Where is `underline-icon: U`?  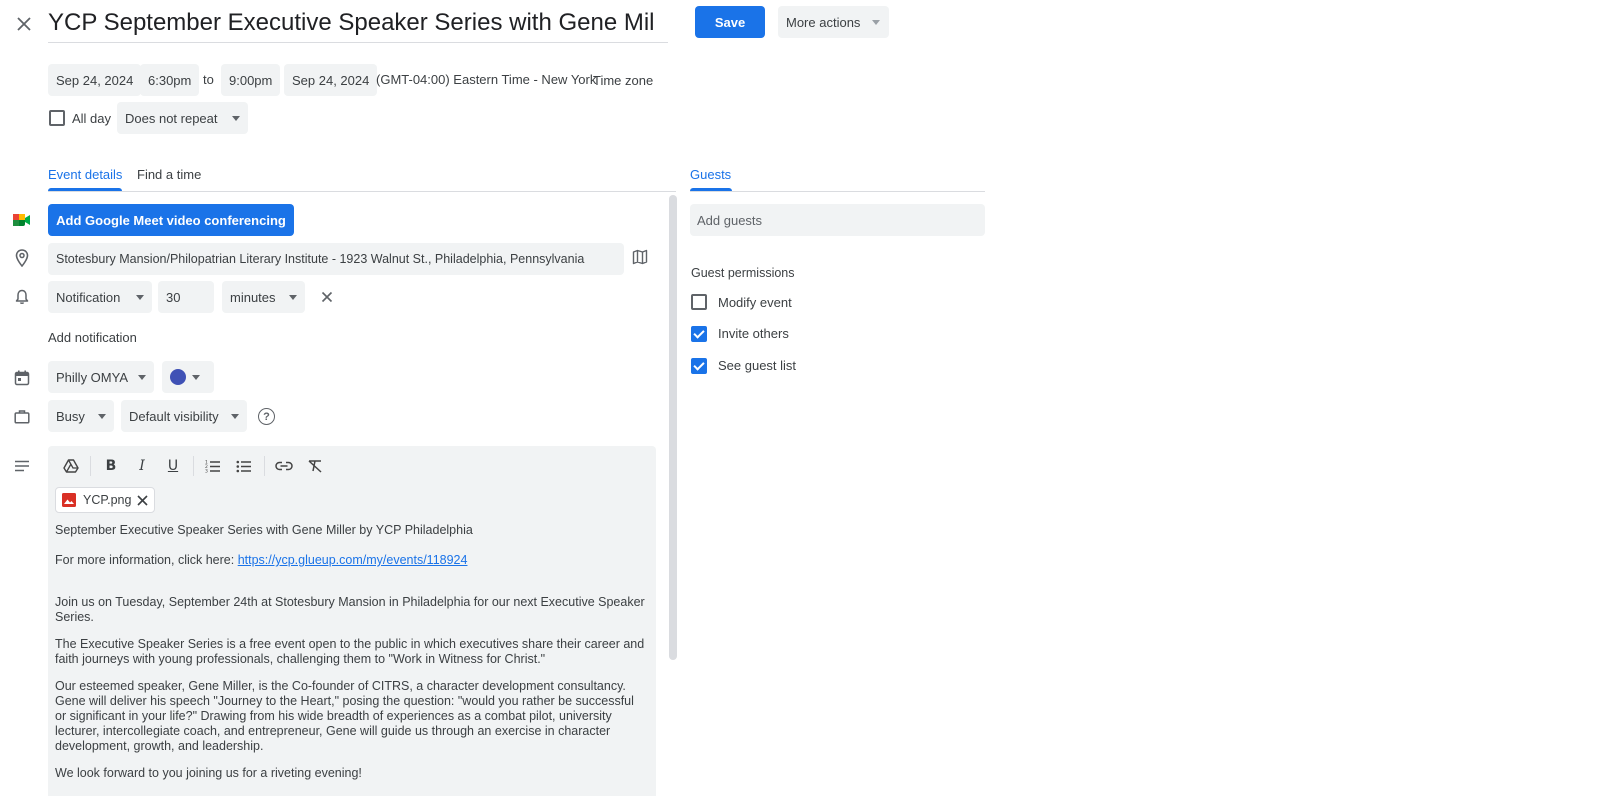
underline-icon: U is located at coordinates (173, 466).